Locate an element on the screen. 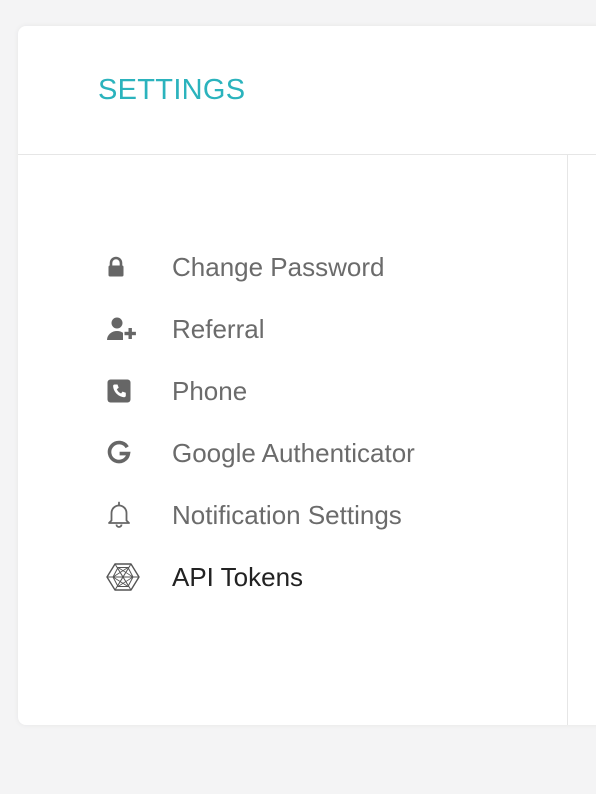  phone-icon is located at coordinates (126, 391).